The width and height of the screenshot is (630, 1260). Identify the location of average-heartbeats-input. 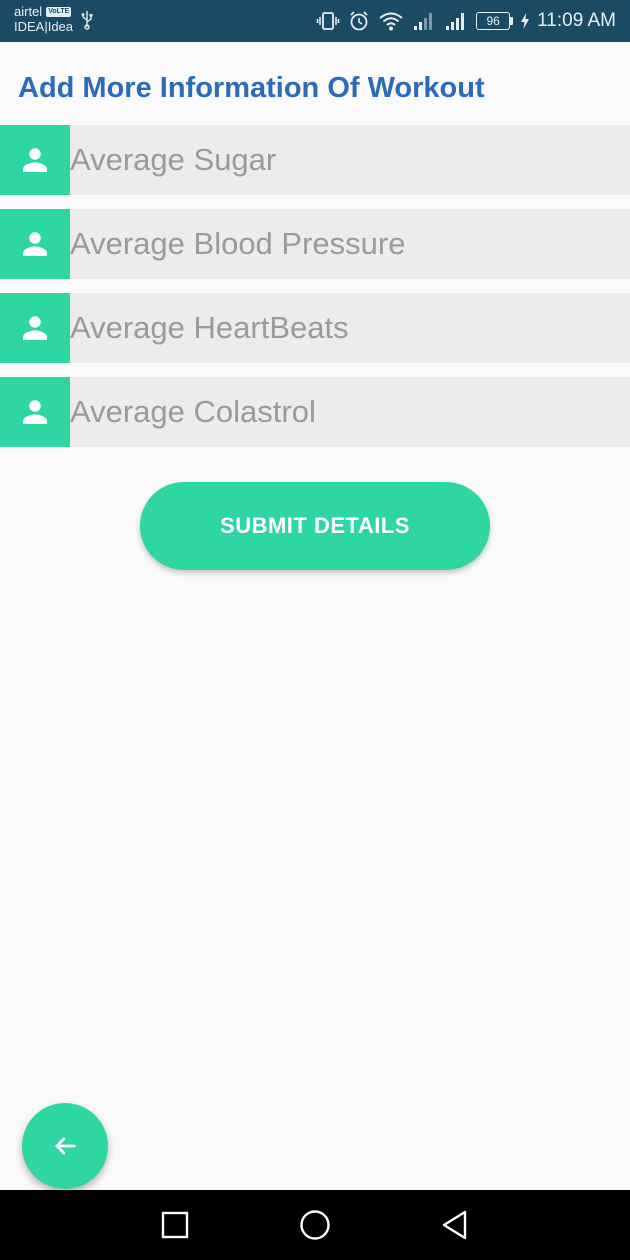
(350, 328).